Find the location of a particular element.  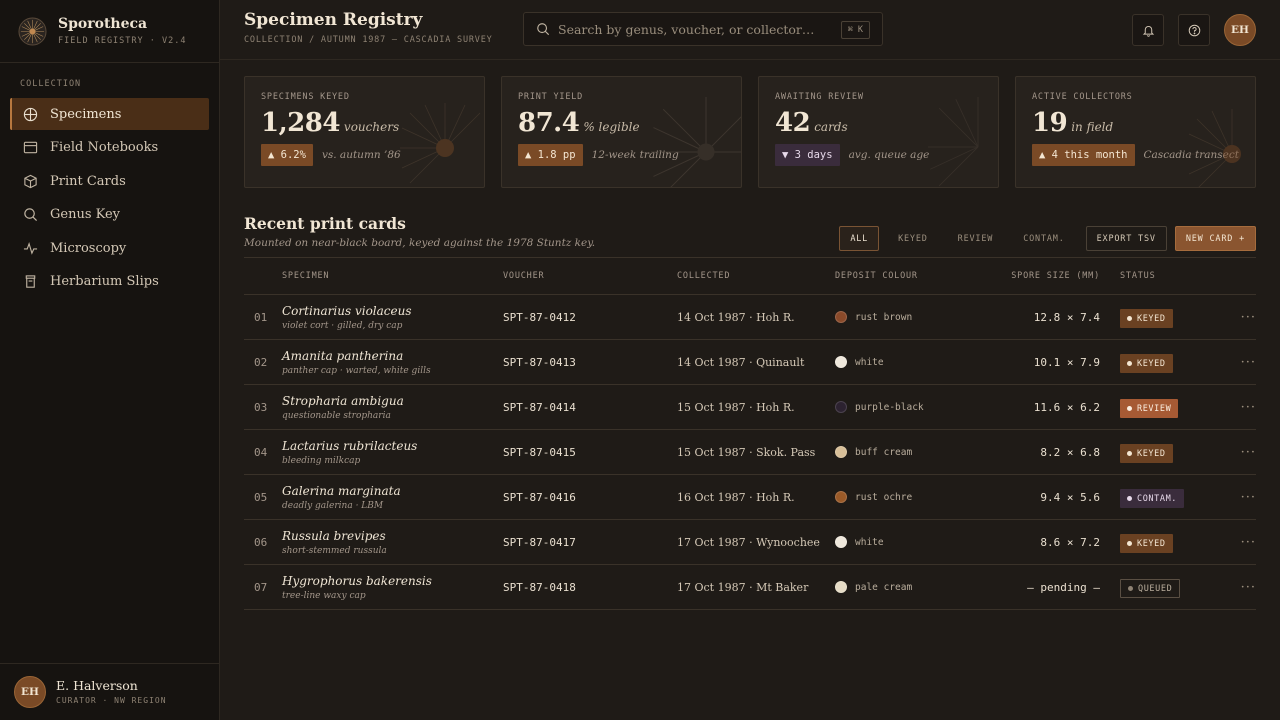

spore-size: 12.8 × 7.4 is located at coordinates (1066, 317).